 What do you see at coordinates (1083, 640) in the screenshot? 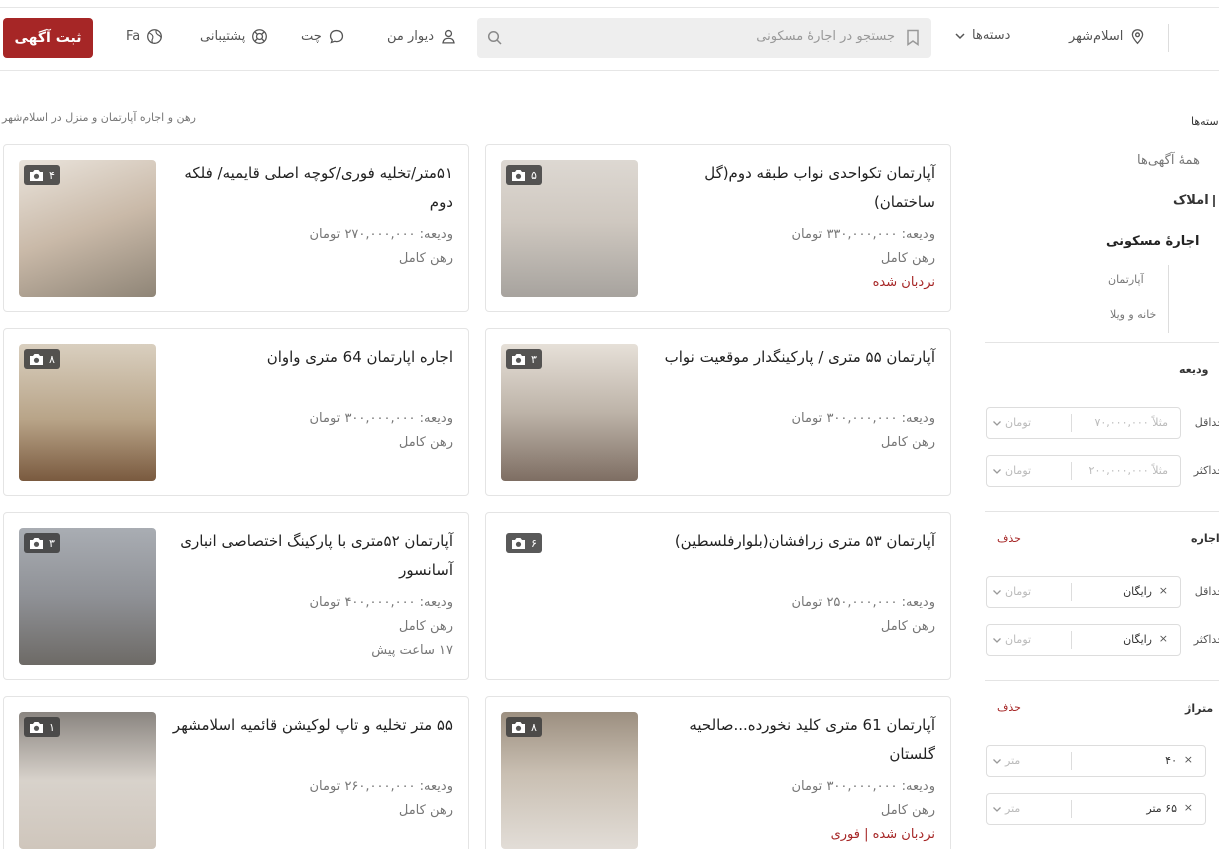
I see `rent-max-field: × رایگان تومان` at bounding box center [1083, 640].